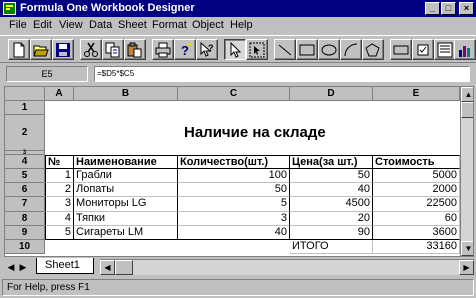 The image size is (476, 298). What do you see at coordinates (466, 171) in the screenshot?
I see `vertical-scrollbar: ▲ ▼` at bounding box center [466, 171].